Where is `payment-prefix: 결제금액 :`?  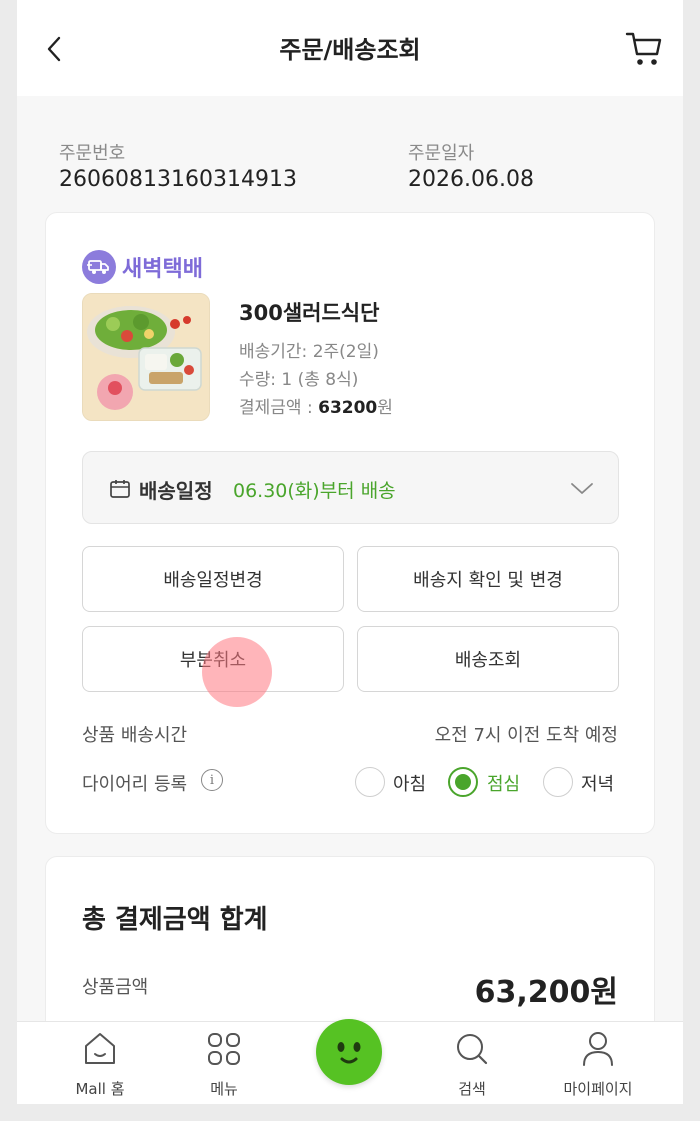 payment-prefix: 결제금액 : is located at coordinates (279, 408).